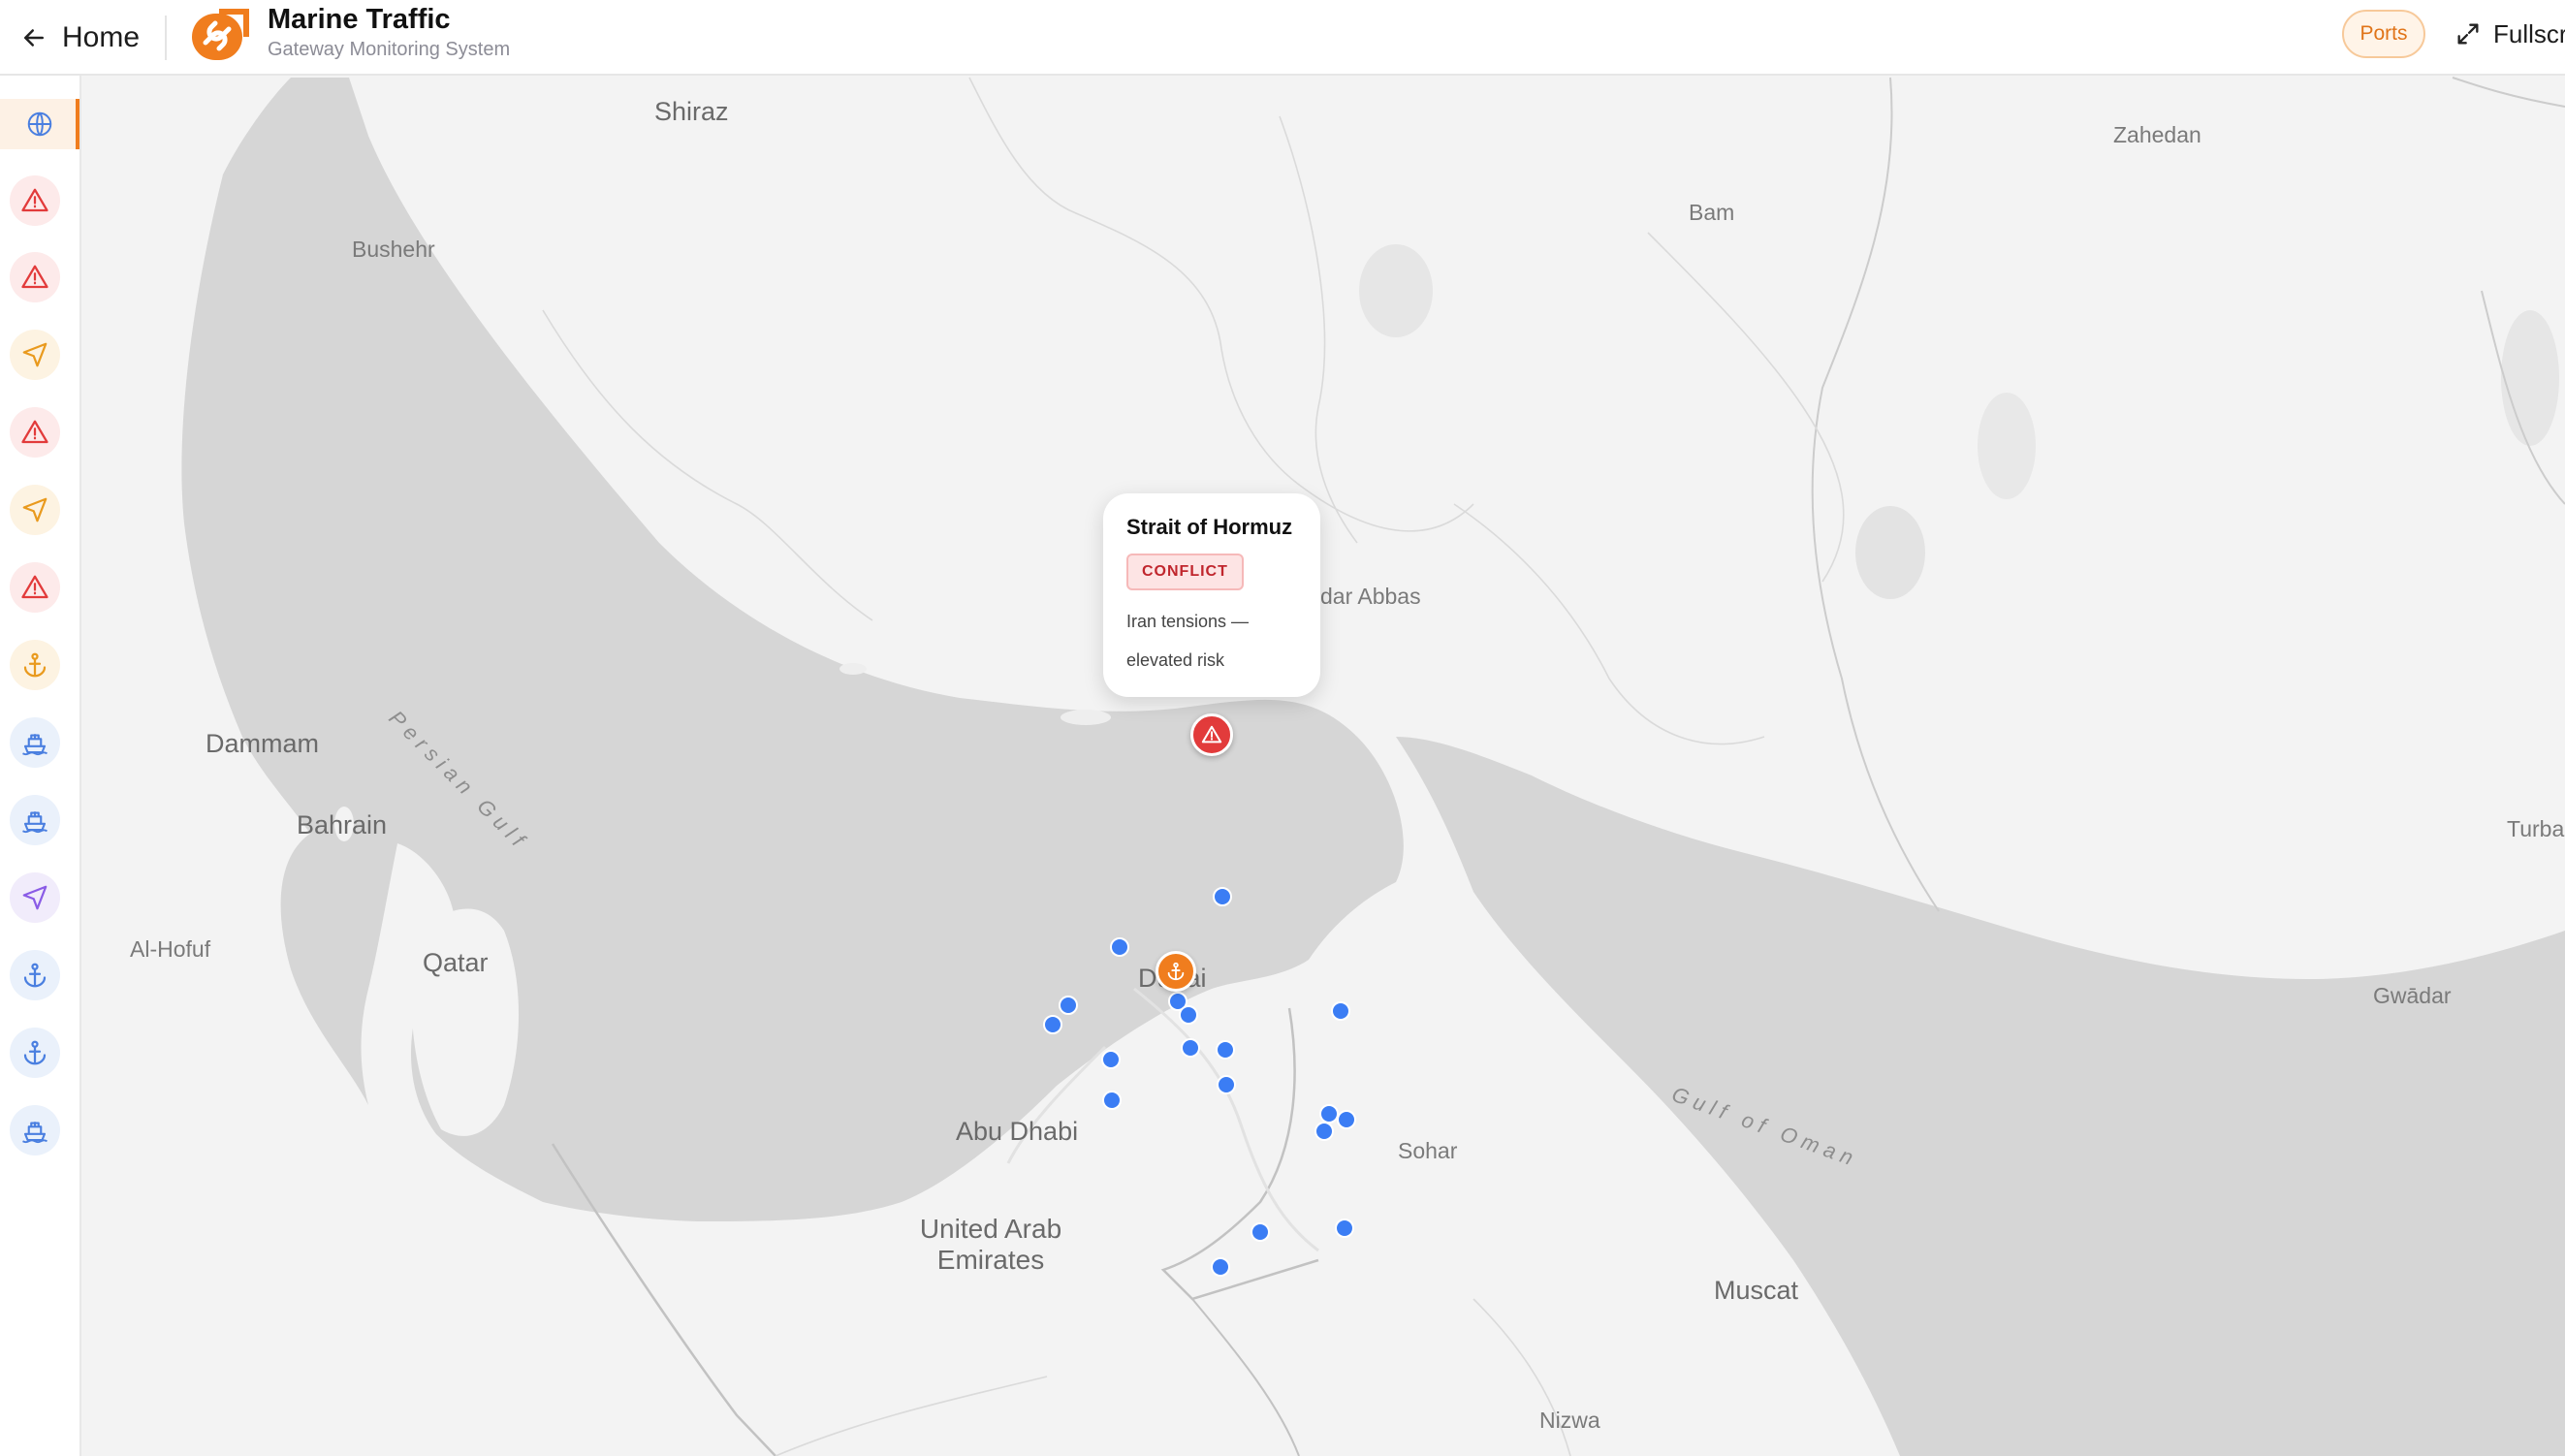  Describe the element at coordinates (102, 37) in the screenshot. I see `home-label: Home` at that location.